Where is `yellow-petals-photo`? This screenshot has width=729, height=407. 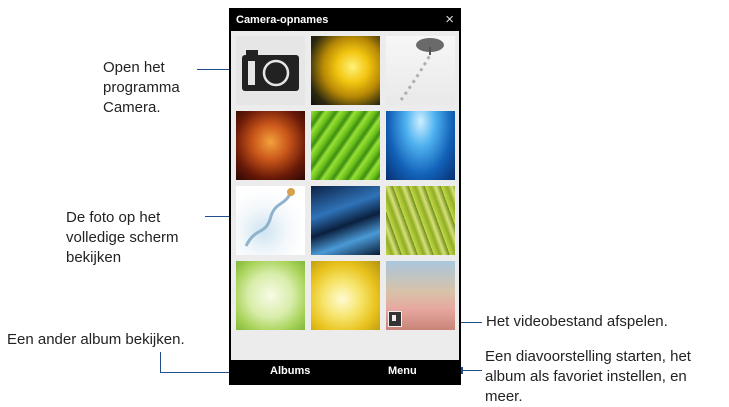 yellow-petals-photo is located at coordinates (345, 295).